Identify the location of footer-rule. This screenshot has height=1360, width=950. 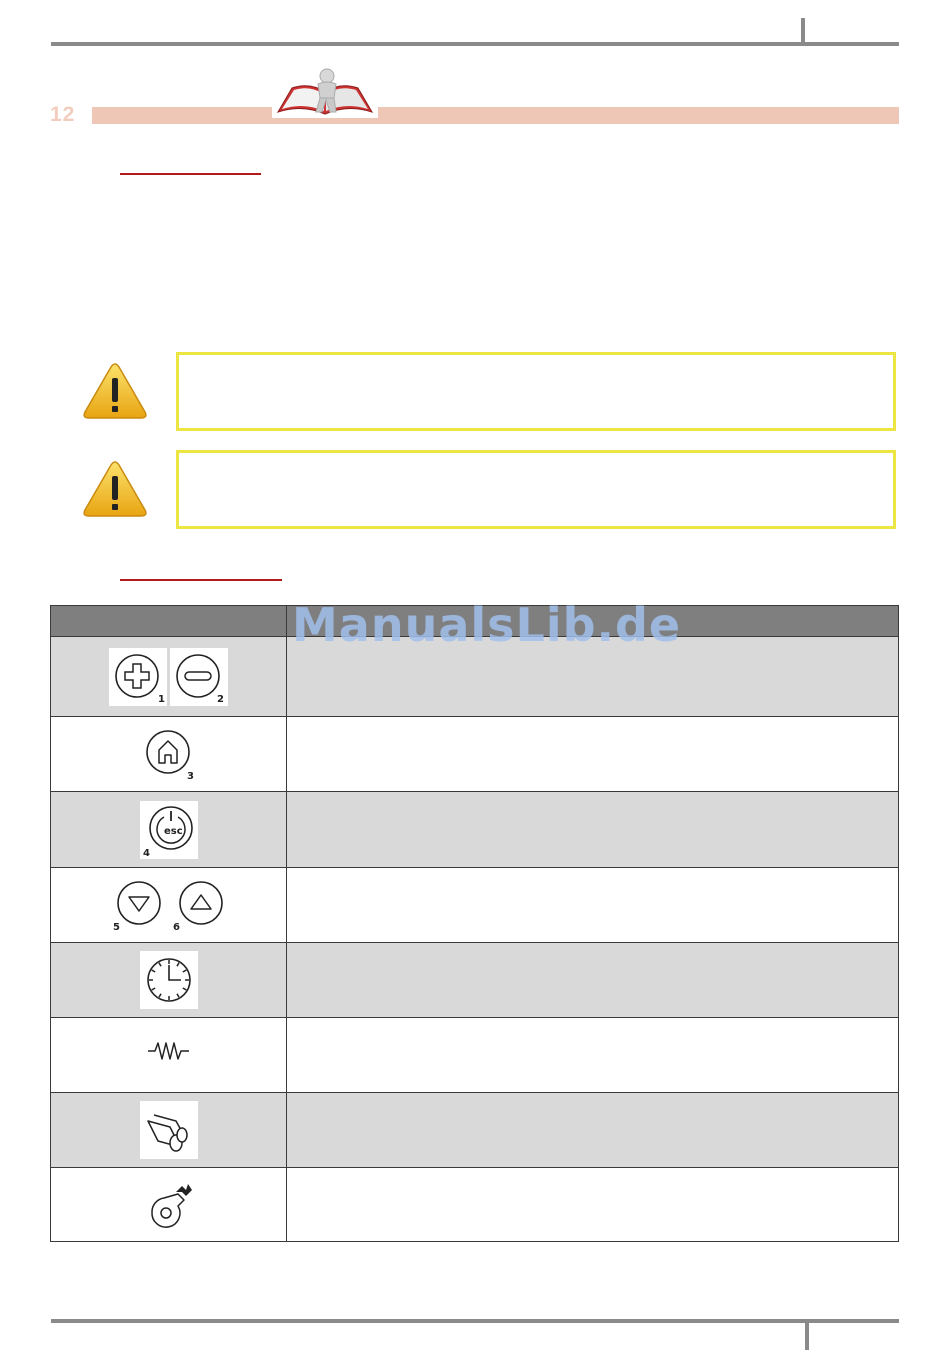
(475, 1321).